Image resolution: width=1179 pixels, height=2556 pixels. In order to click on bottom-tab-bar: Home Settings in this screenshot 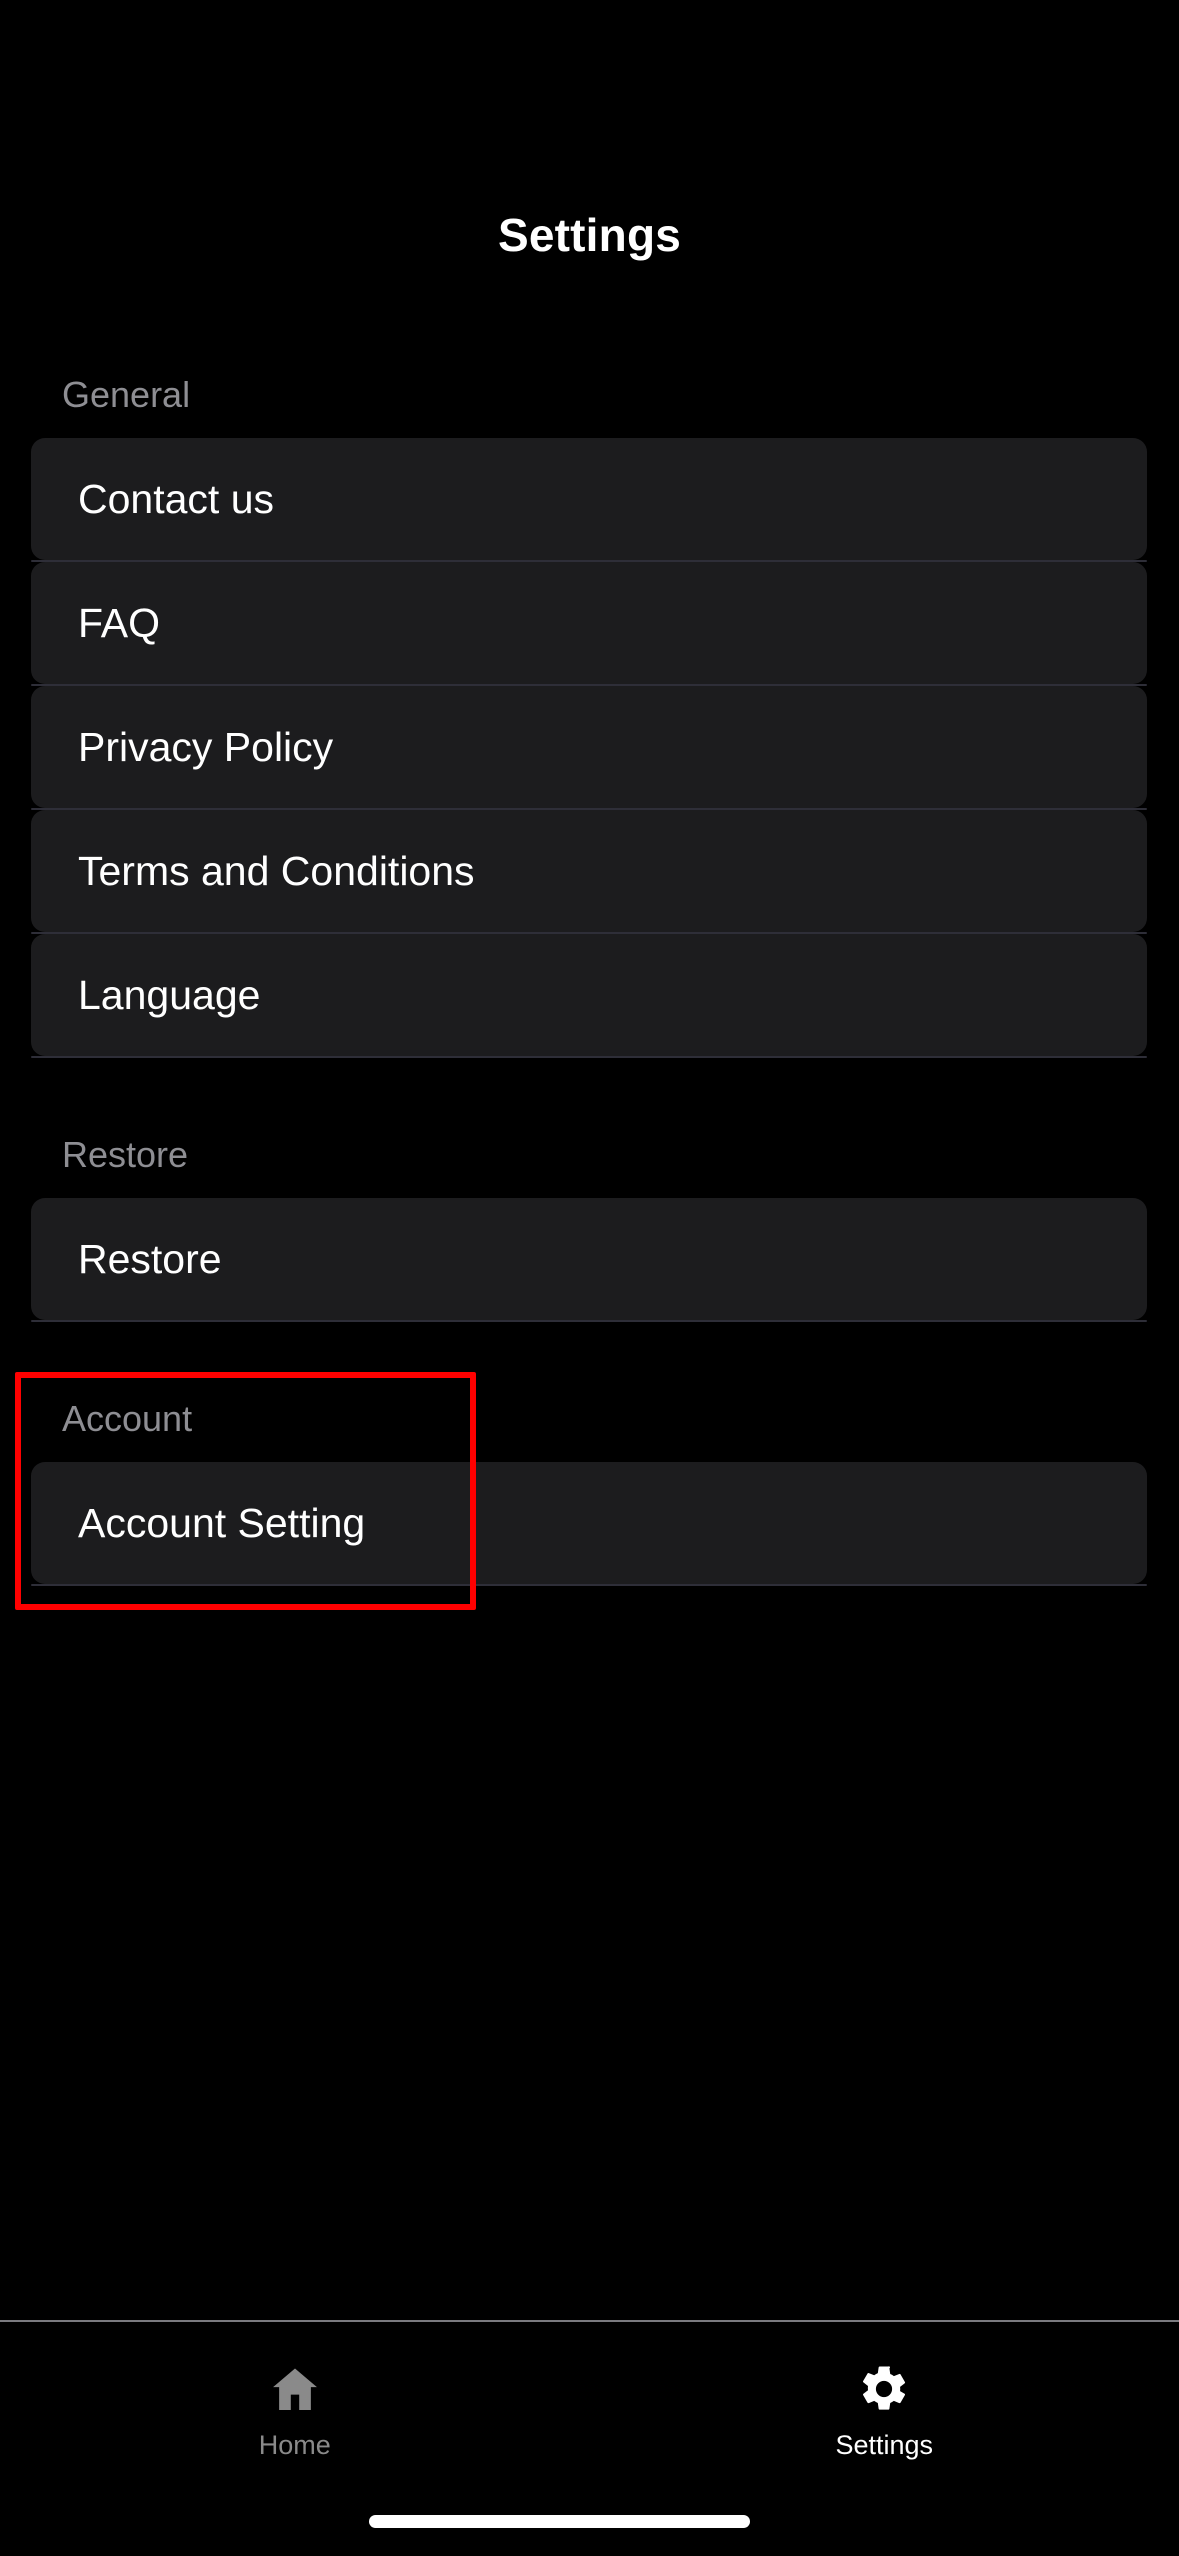, I will do `click(589, 2406)`.